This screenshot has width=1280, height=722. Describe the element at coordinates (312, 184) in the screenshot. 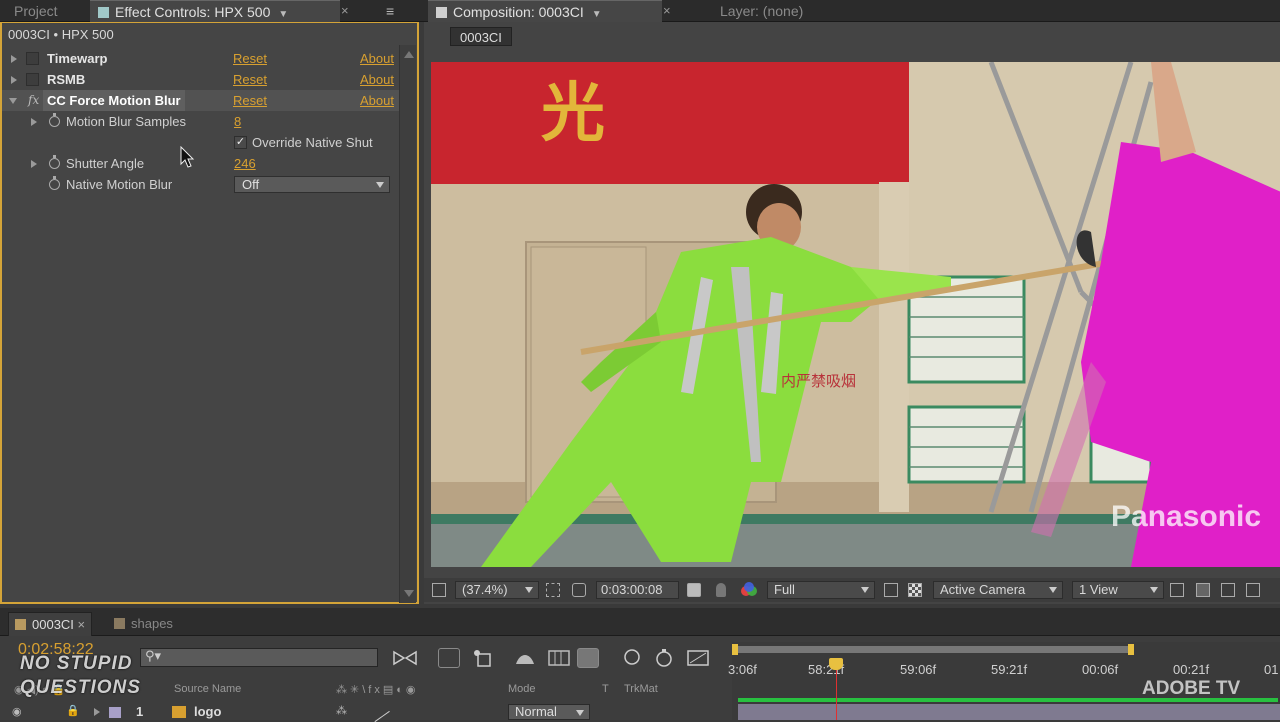

I see `native-motion-blur-dropdown: Off` at that location.